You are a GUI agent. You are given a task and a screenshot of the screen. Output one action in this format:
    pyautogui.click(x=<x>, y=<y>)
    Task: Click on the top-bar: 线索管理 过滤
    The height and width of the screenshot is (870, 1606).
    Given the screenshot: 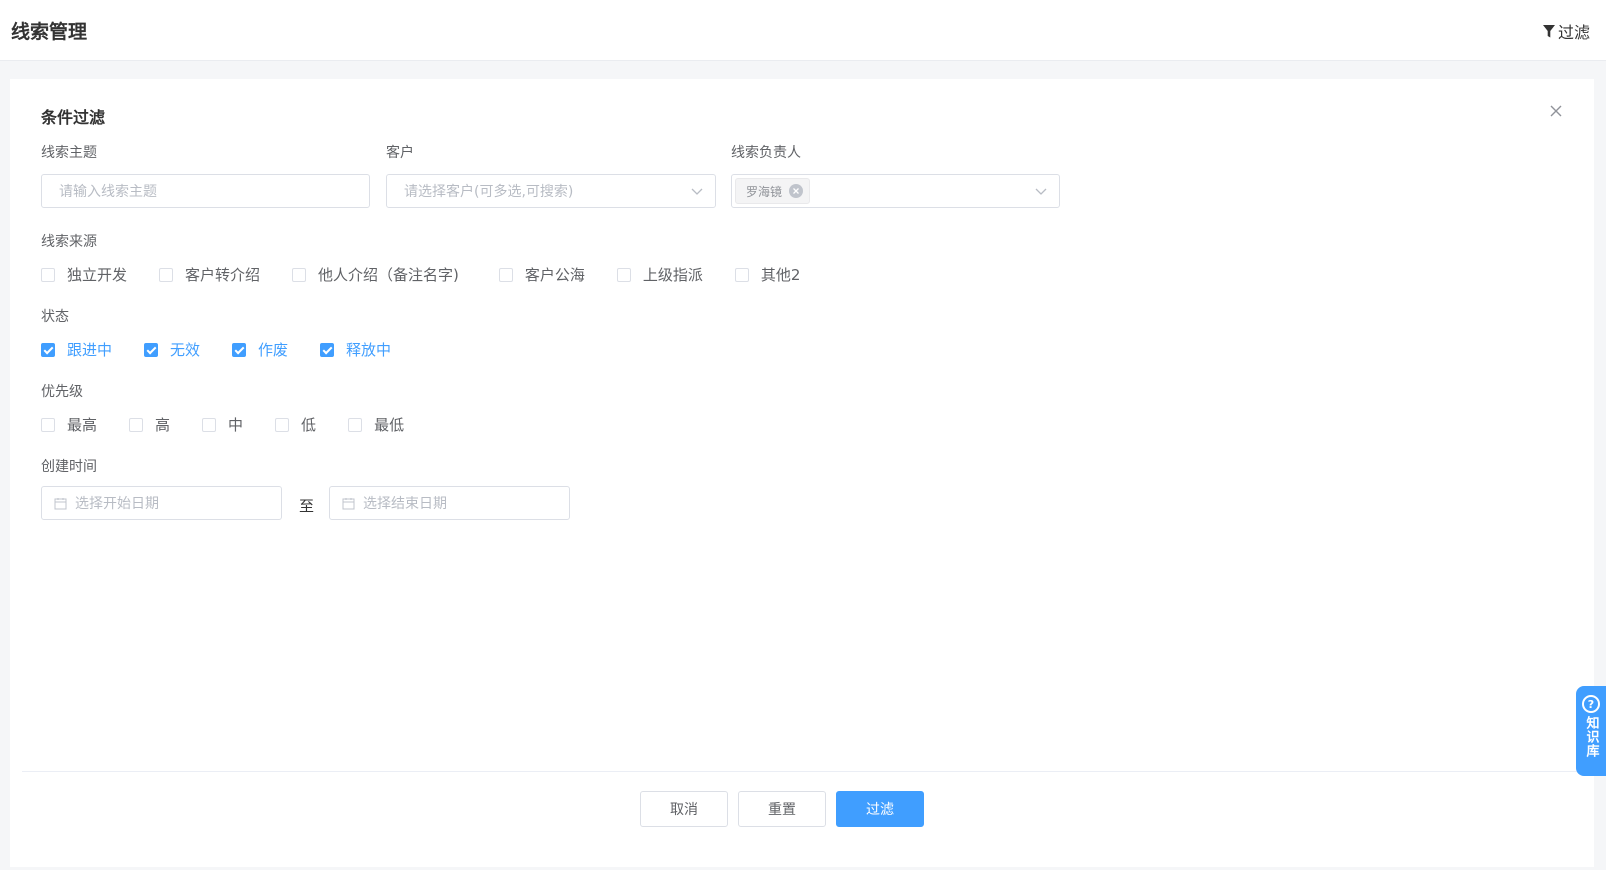 What is the action you would take?
    pyautogui.click(x=803, y=30)
    